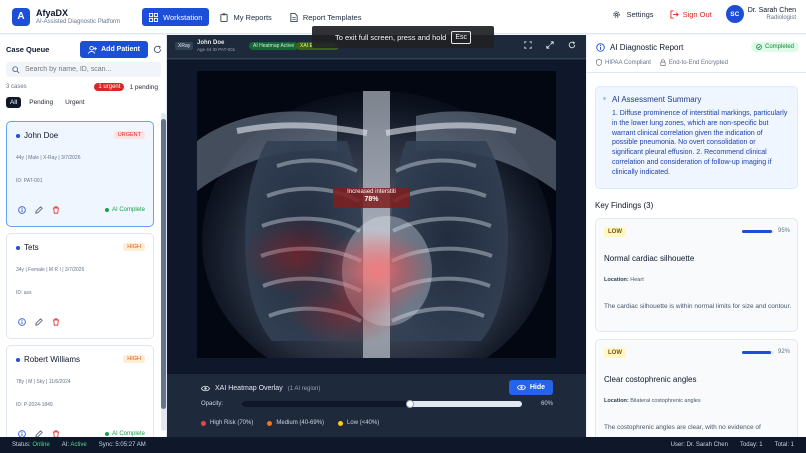  What do you see at coordinates (90, 69) in the screenshot?
I see `search-input` at bounding box center [90, 69].